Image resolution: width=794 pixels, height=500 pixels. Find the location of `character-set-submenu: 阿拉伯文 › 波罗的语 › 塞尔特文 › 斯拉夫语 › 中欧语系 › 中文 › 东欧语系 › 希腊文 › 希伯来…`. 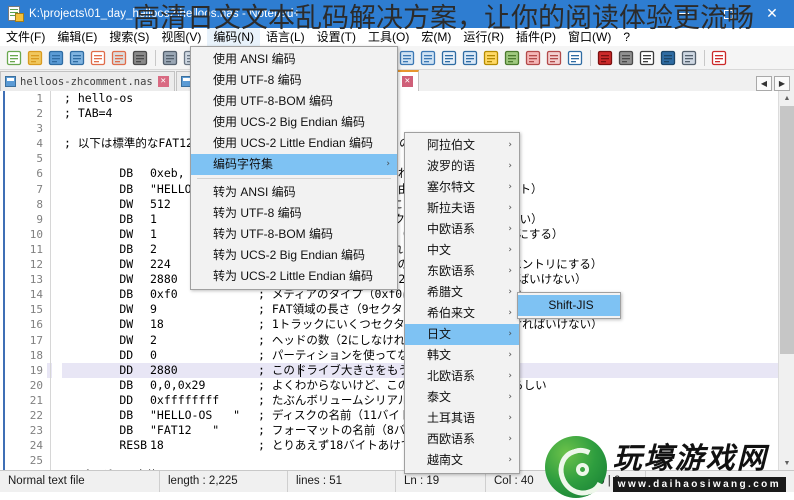

character-set-submenu: 阿拉伯文 › 波罗的语 › 塞尔特文 › 斯拉夫语 › 中欧语系 › 中文 › 东欧语系 › 希腊文 › 希伯来… is located at coordinates (462, 303).